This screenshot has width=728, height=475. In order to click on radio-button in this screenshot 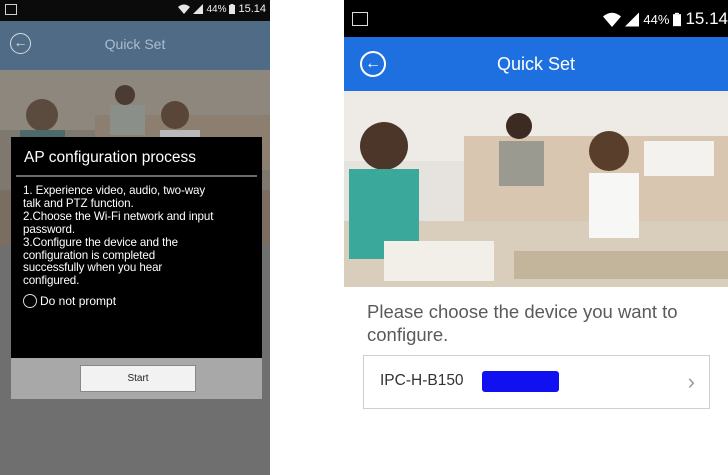, I will do `click(30, 301)`.